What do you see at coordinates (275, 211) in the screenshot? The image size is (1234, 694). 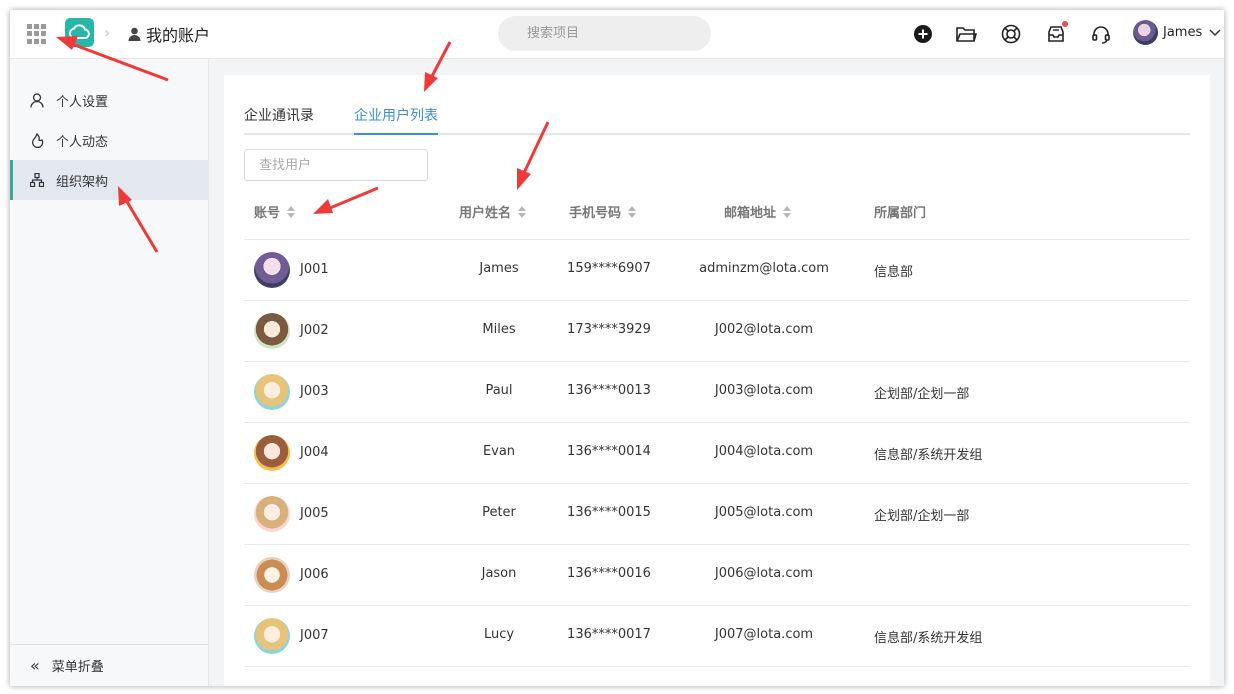 I see `column-header-account: 账号` at bounding box center [275, 211].